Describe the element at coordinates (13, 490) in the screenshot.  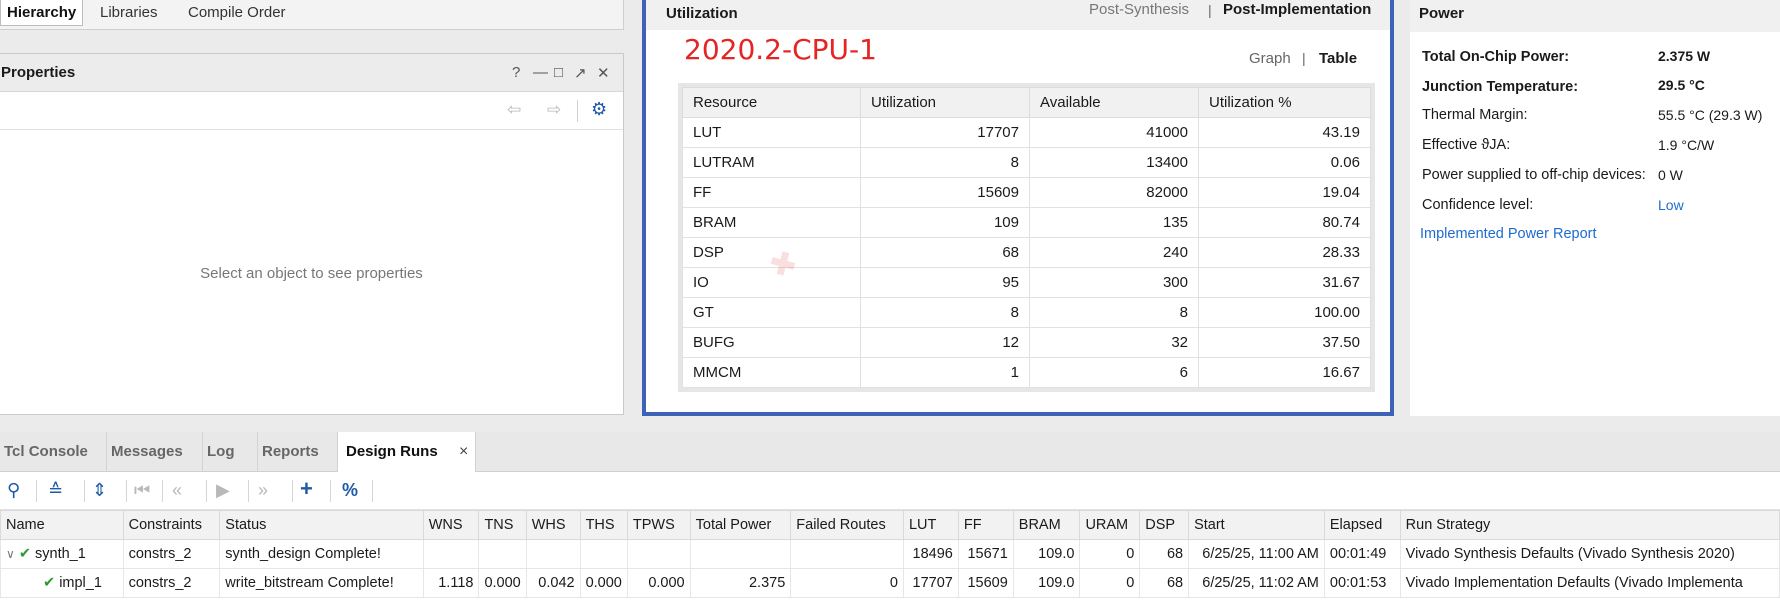
I see `search-icon: ⚲` at that location.